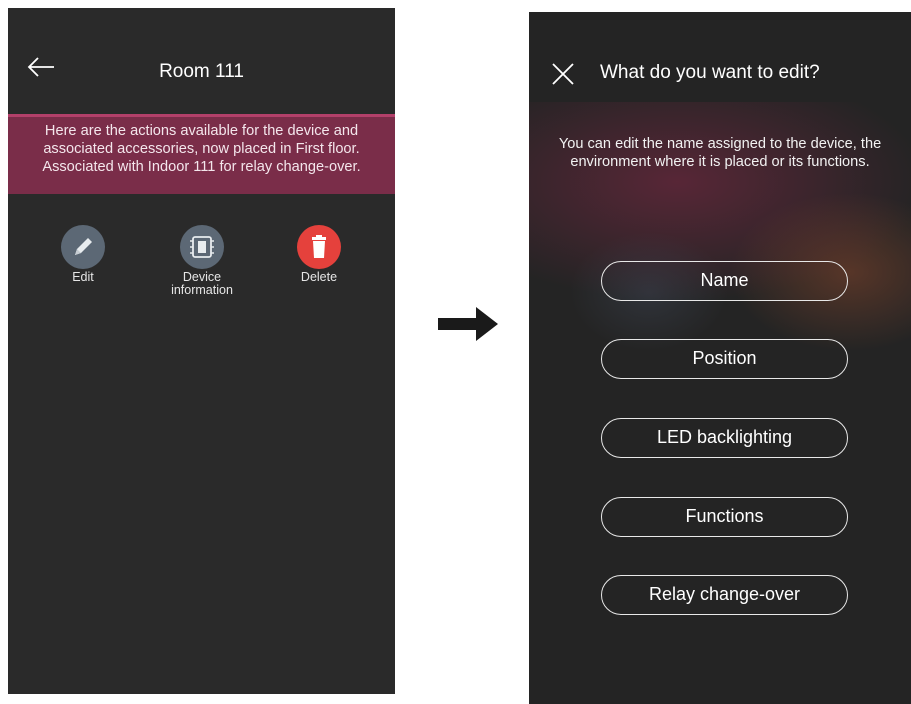 This screenshot has width=911, height=704. What do you see at coordinates (724, 438) in the screenshot?
I see `led-backlighting-button: LED backlighting` at bounding box center [724, 438].